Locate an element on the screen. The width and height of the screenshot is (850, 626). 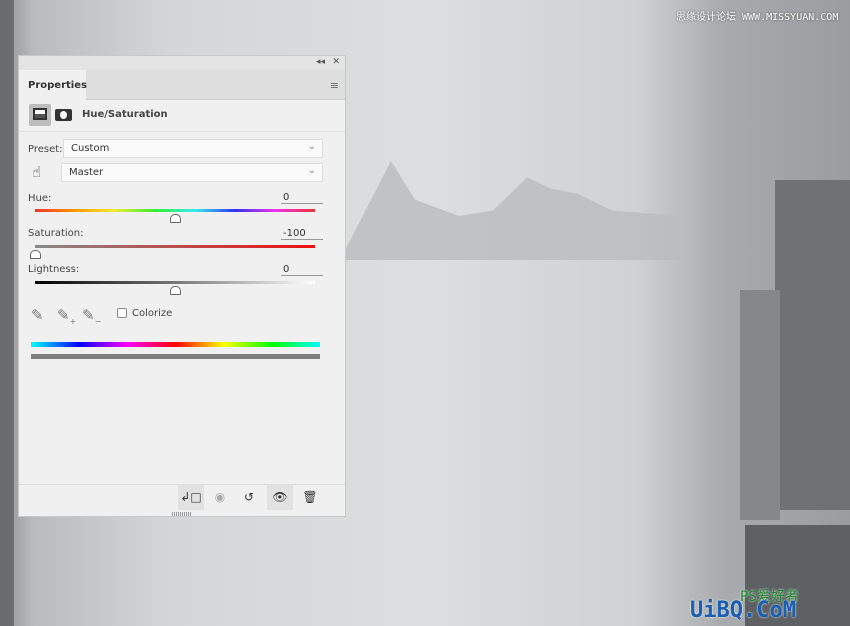
watermark-top: 思缘设计论坛 WWW.MISSYUAN.COM is located at coordinates (757, 17).